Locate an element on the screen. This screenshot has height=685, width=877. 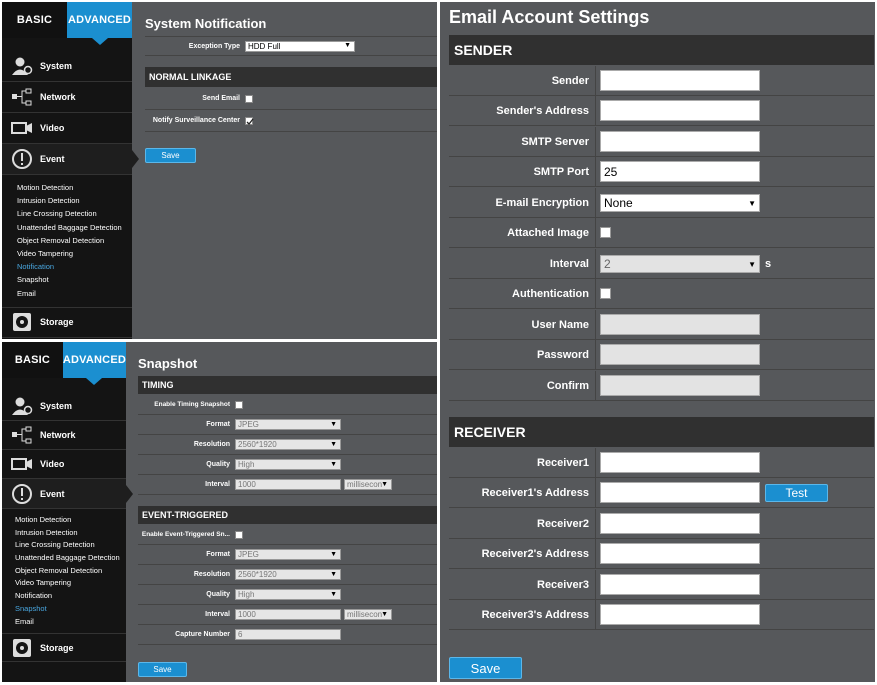
notify-center-row: Notify Surveillance Center is located at coordinates (291, 121).